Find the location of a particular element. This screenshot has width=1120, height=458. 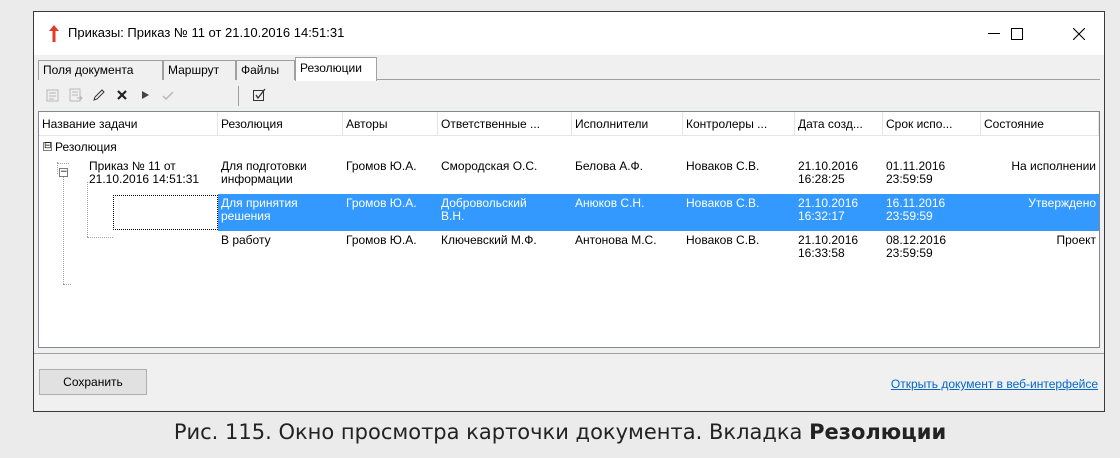

start-button is located at coordinates (145, 96).